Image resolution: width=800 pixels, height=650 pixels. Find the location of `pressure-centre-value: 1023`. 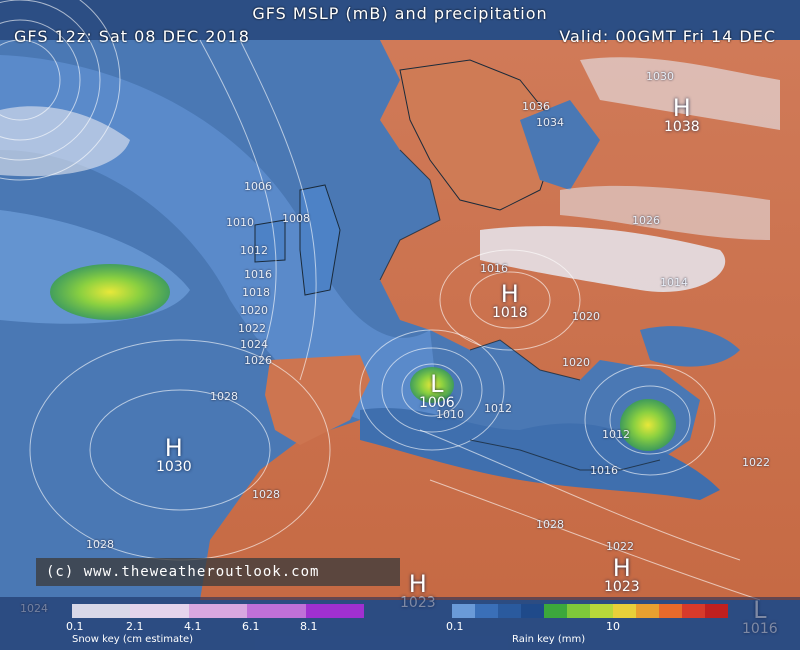

pressure-centre-value: 1023 is located at coordinates (622, 587).